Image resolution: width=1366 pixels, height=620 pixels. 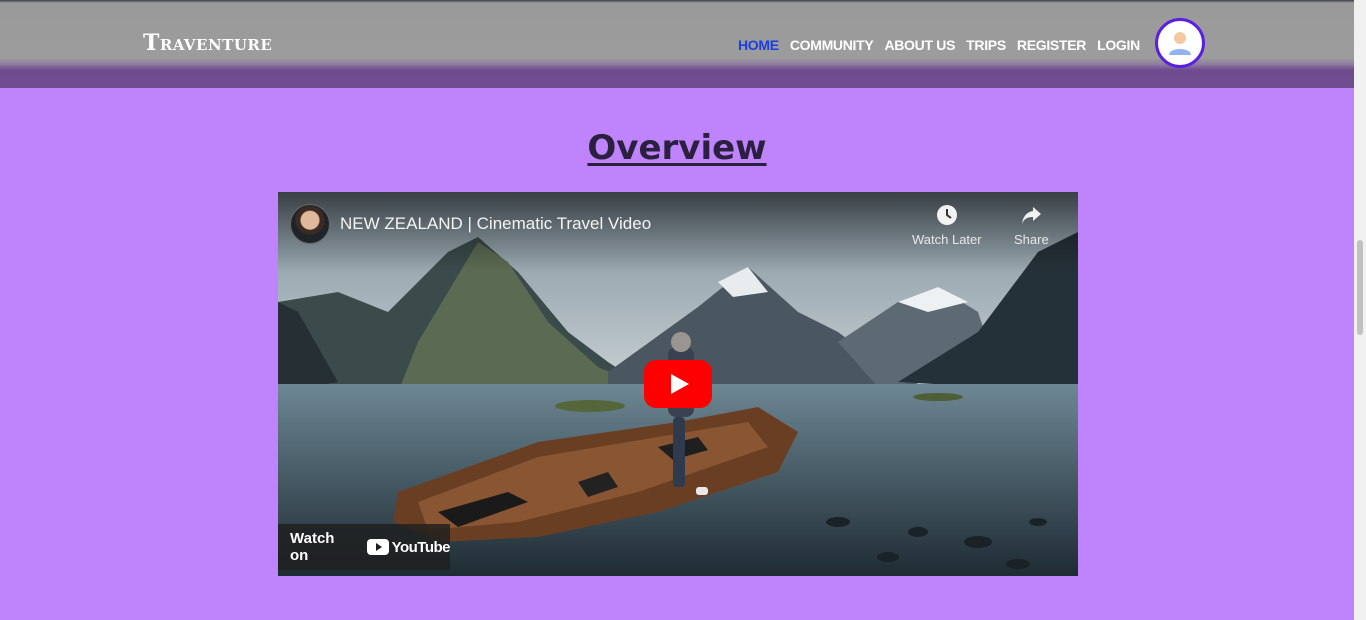 I want to click on user-avatar-button, so click(x=1180, y=43).